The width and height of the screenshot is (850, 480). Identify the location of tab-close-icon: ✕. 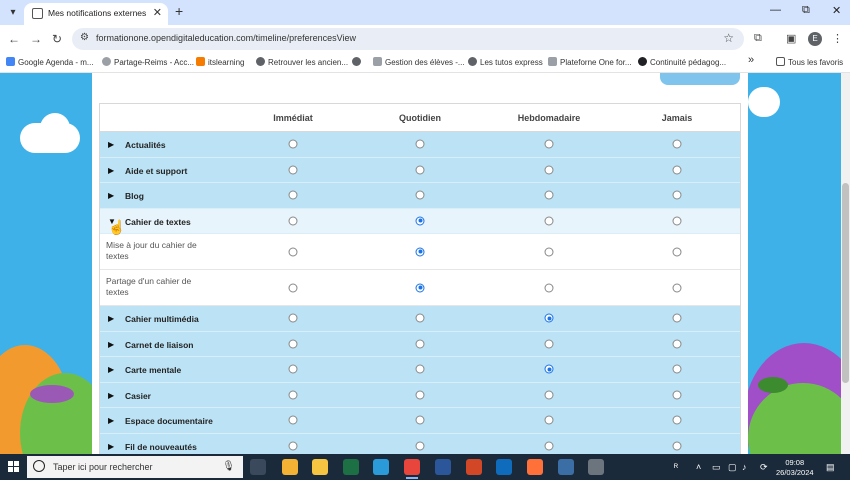
(157, 12).